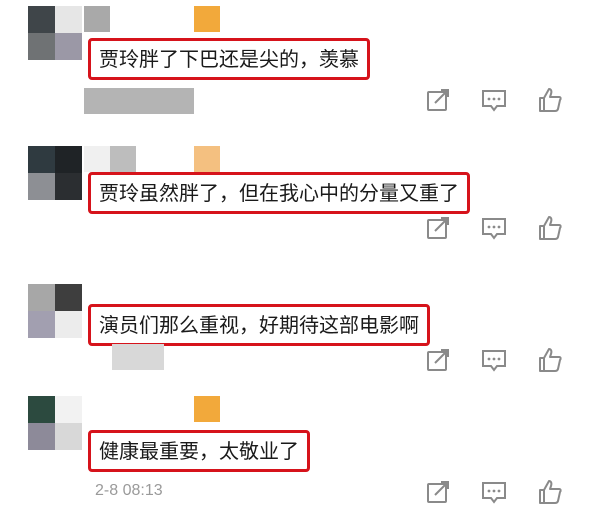 This screenshot has height=506, width=600. Describe the element at coordinates (279, 193) in the screenshot. I see `comment-text: 贾玲虽然胖了，但在我心中的分量又重了` at that location.